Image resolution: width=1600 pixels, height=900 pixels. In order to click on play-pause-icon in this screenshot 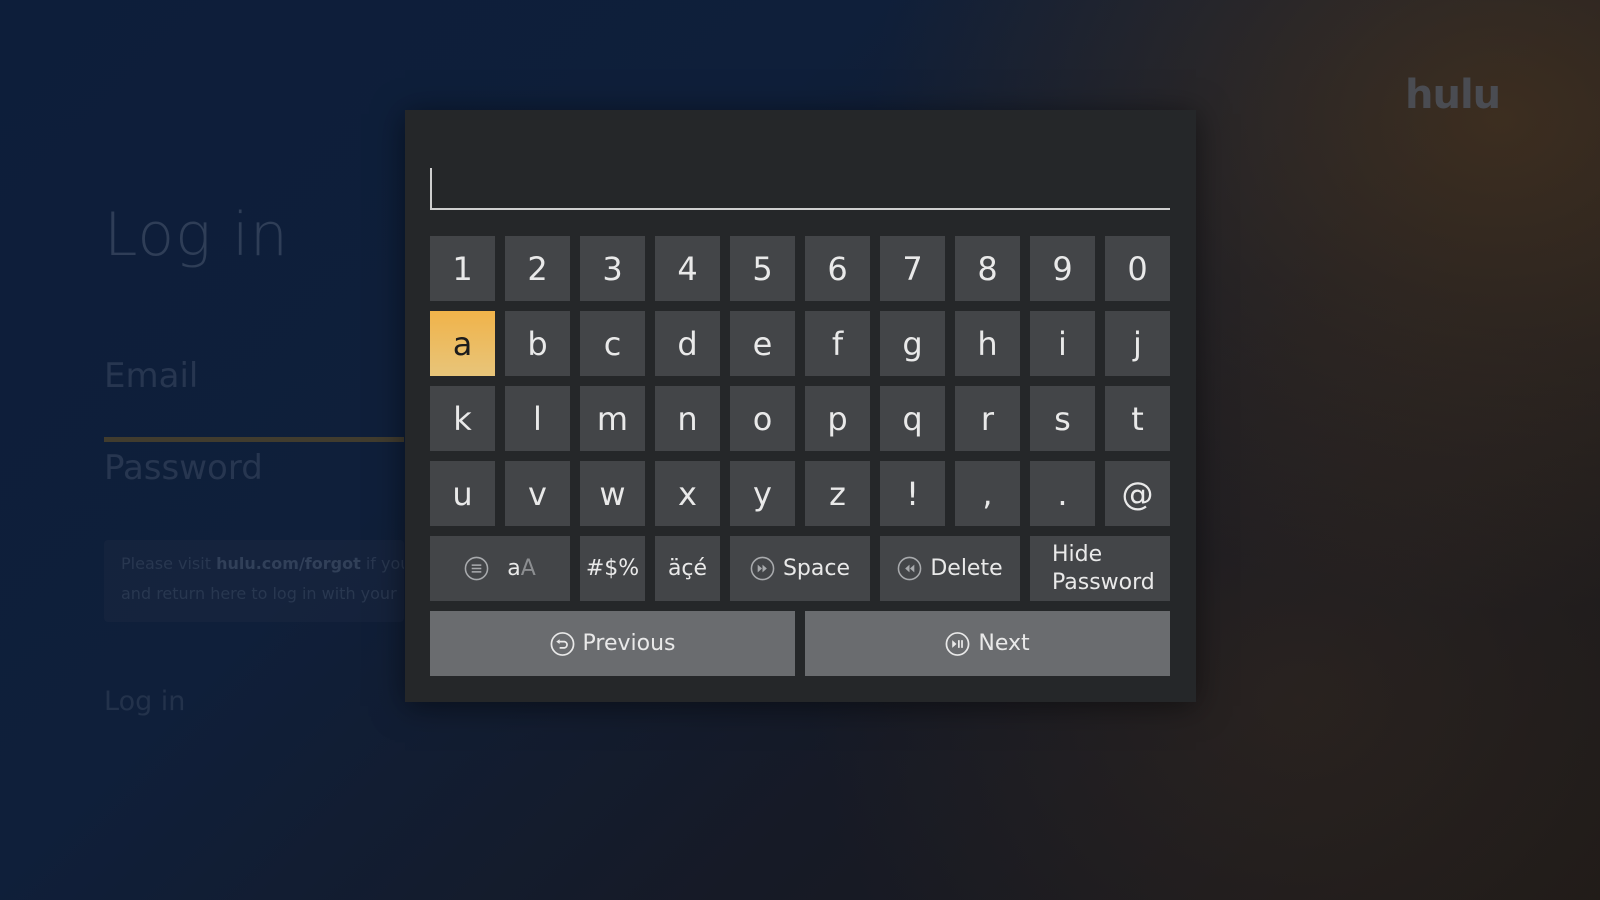, I will do `click(957, 643)`.